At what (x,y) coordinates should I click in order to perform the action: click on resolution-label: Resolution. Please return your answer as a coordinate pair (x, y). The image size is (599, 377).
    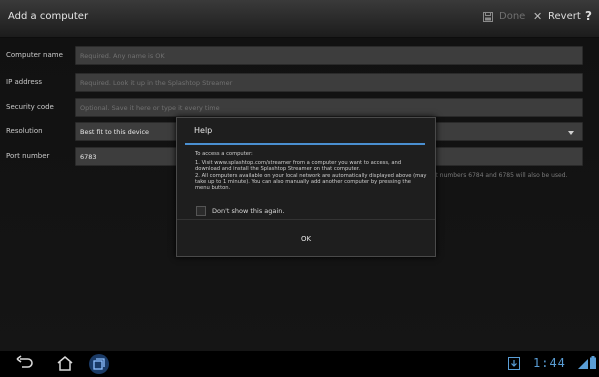
    Looking at the image, I should click on (24, 131).